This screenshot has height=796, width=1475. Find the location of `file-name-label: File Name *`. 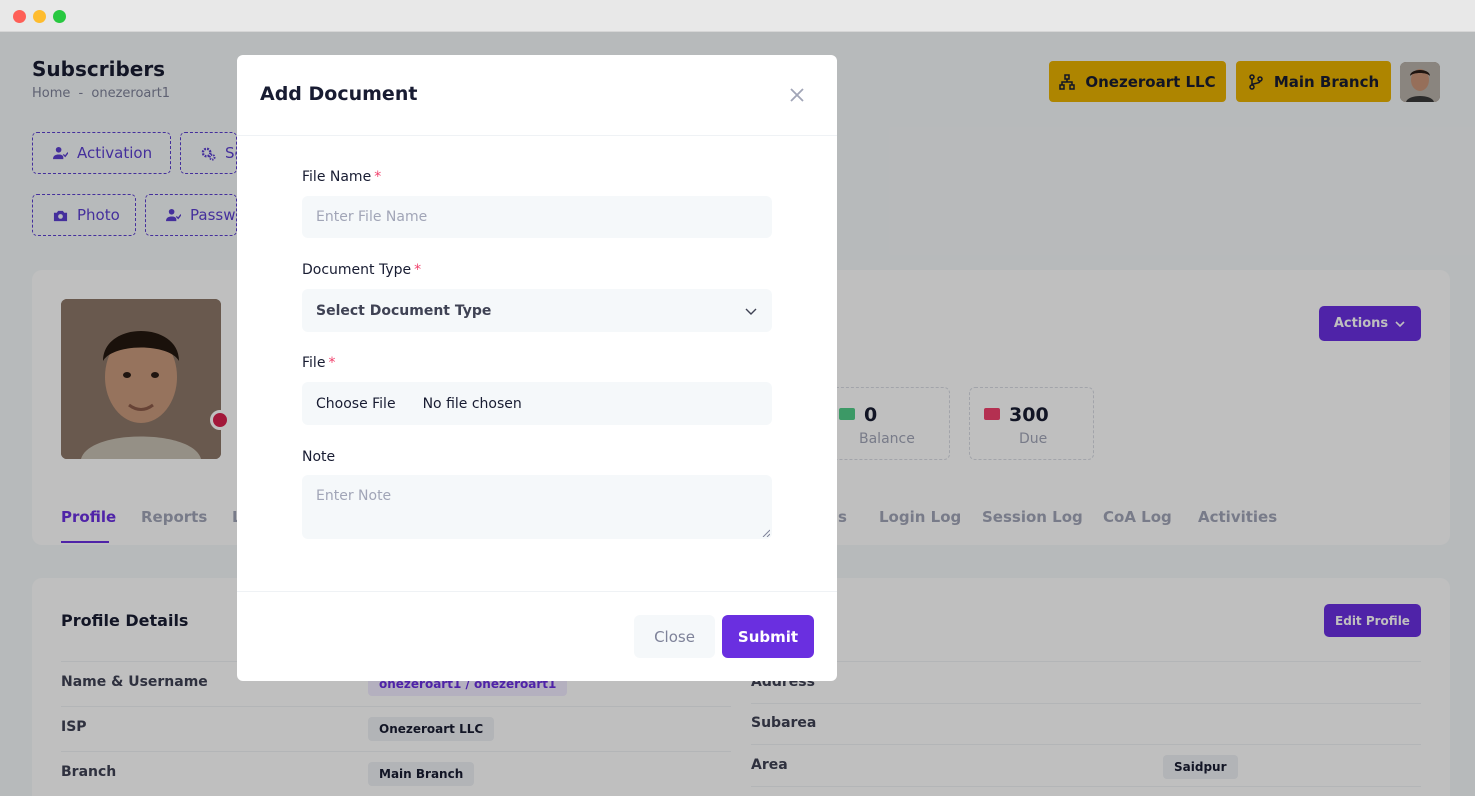

file-name-label: File Name * is located at coordinates (341, 177).